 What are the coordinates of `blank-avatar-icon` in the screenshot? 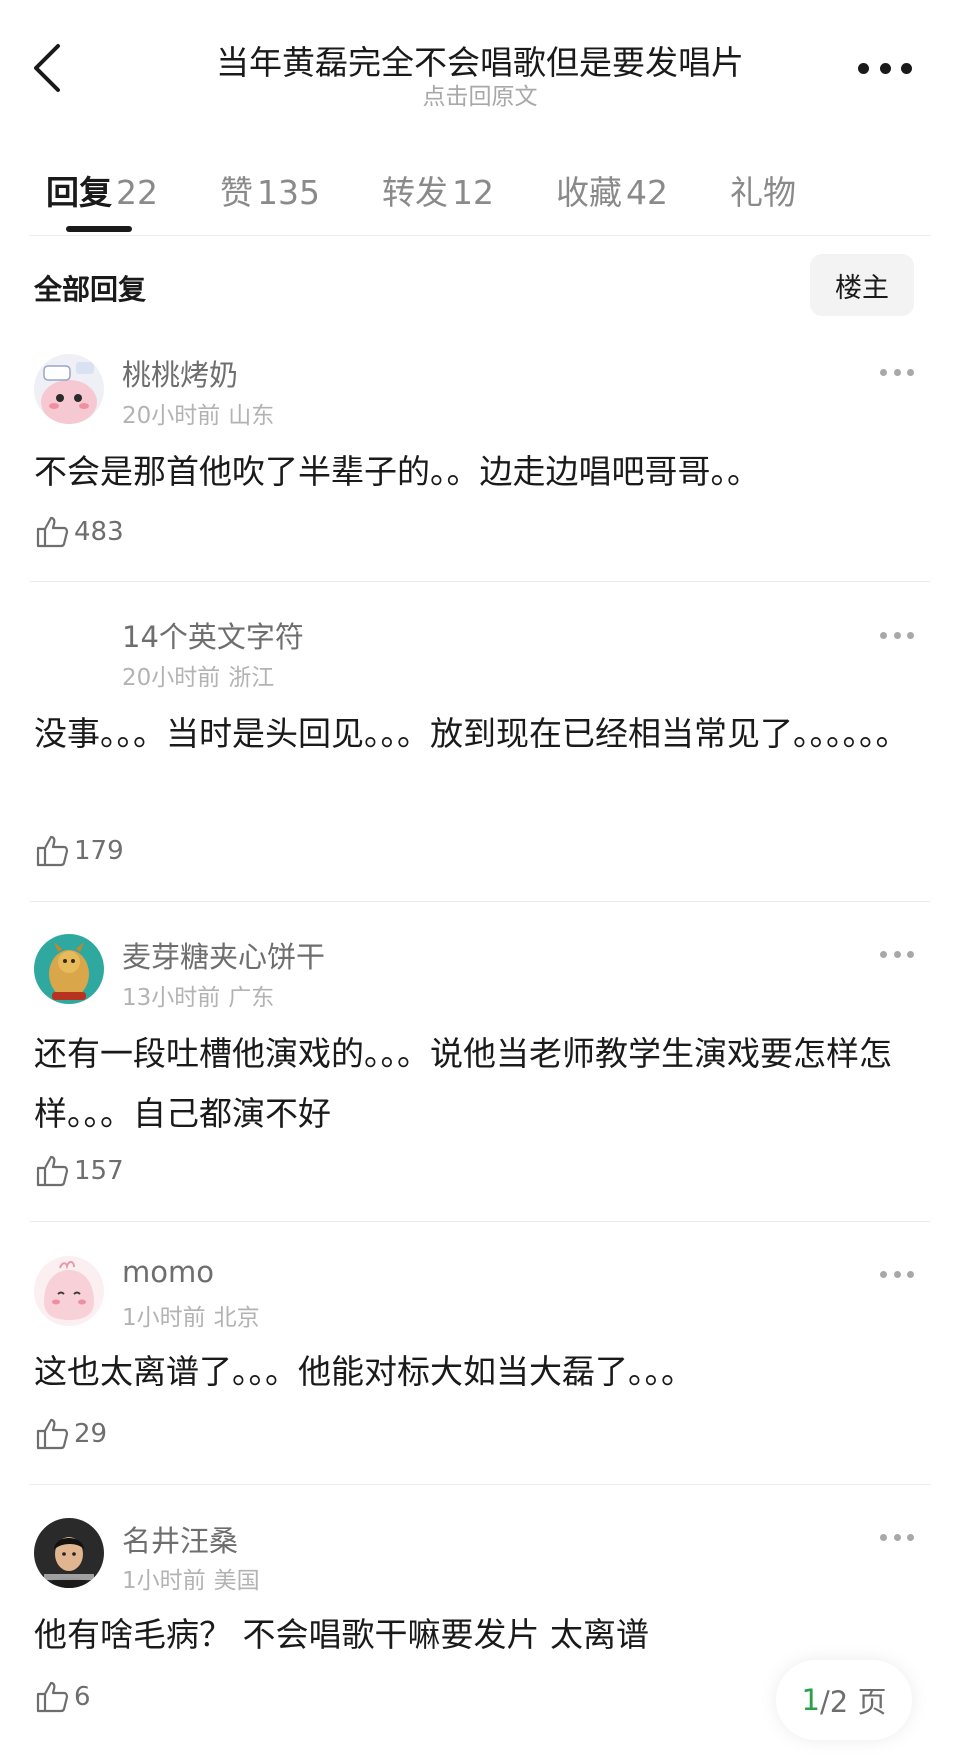 It's located at (69, 651).